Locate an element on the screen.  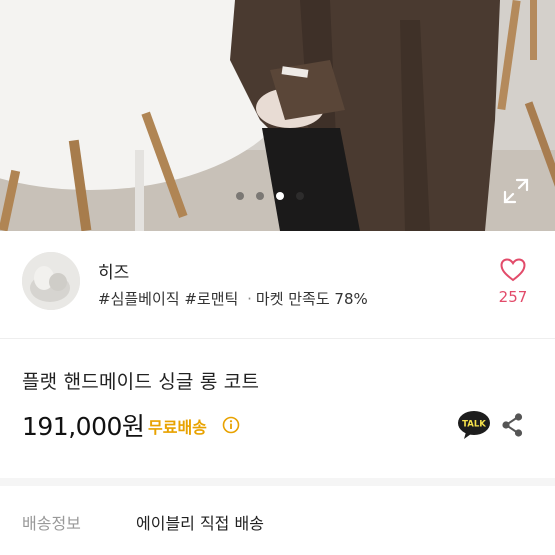
kakao-talk-label: TALK is located at coordinates (474, 425).